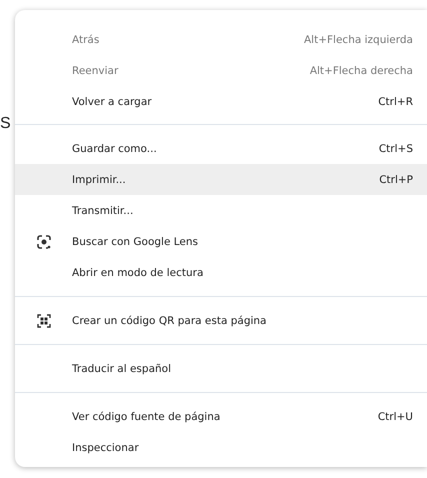 The image size is (427, 478). Describe the element at coordinates (221, 416) in the screenshot. I see `menu-item: Ver código fuente de página Ctrl+U` at that location.